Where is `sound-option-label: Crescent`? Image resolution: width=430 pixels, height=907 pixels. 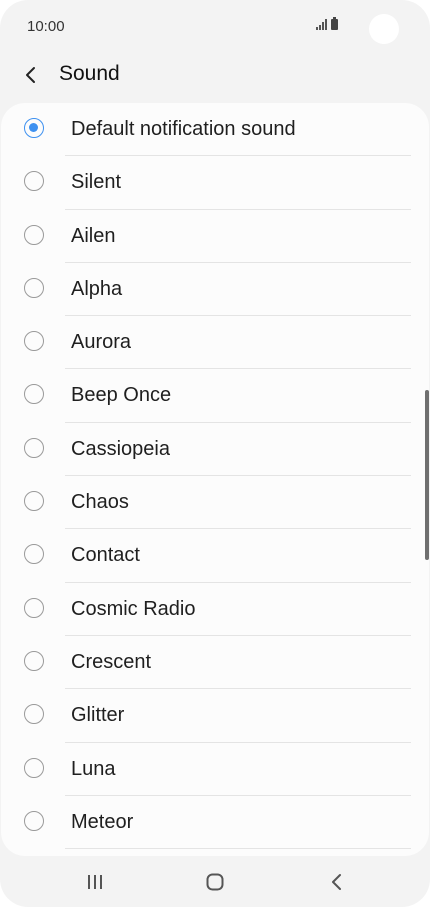 sound-option-label: Crescent is located at coordinates (111, 661).